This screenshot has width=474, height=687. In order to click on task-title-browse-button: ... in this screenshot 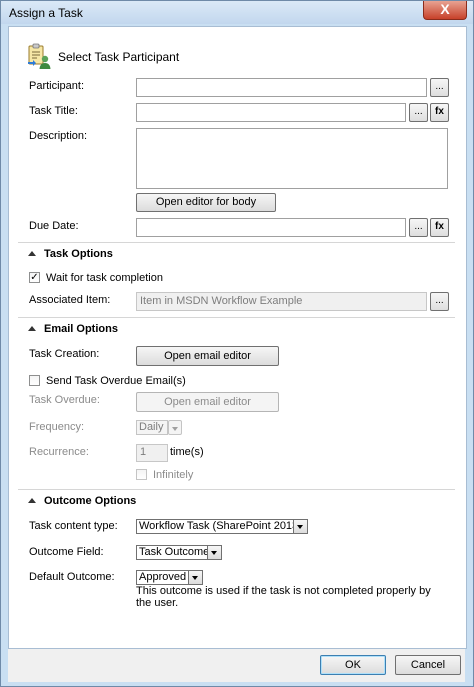, I will do `click(418, 112)`.